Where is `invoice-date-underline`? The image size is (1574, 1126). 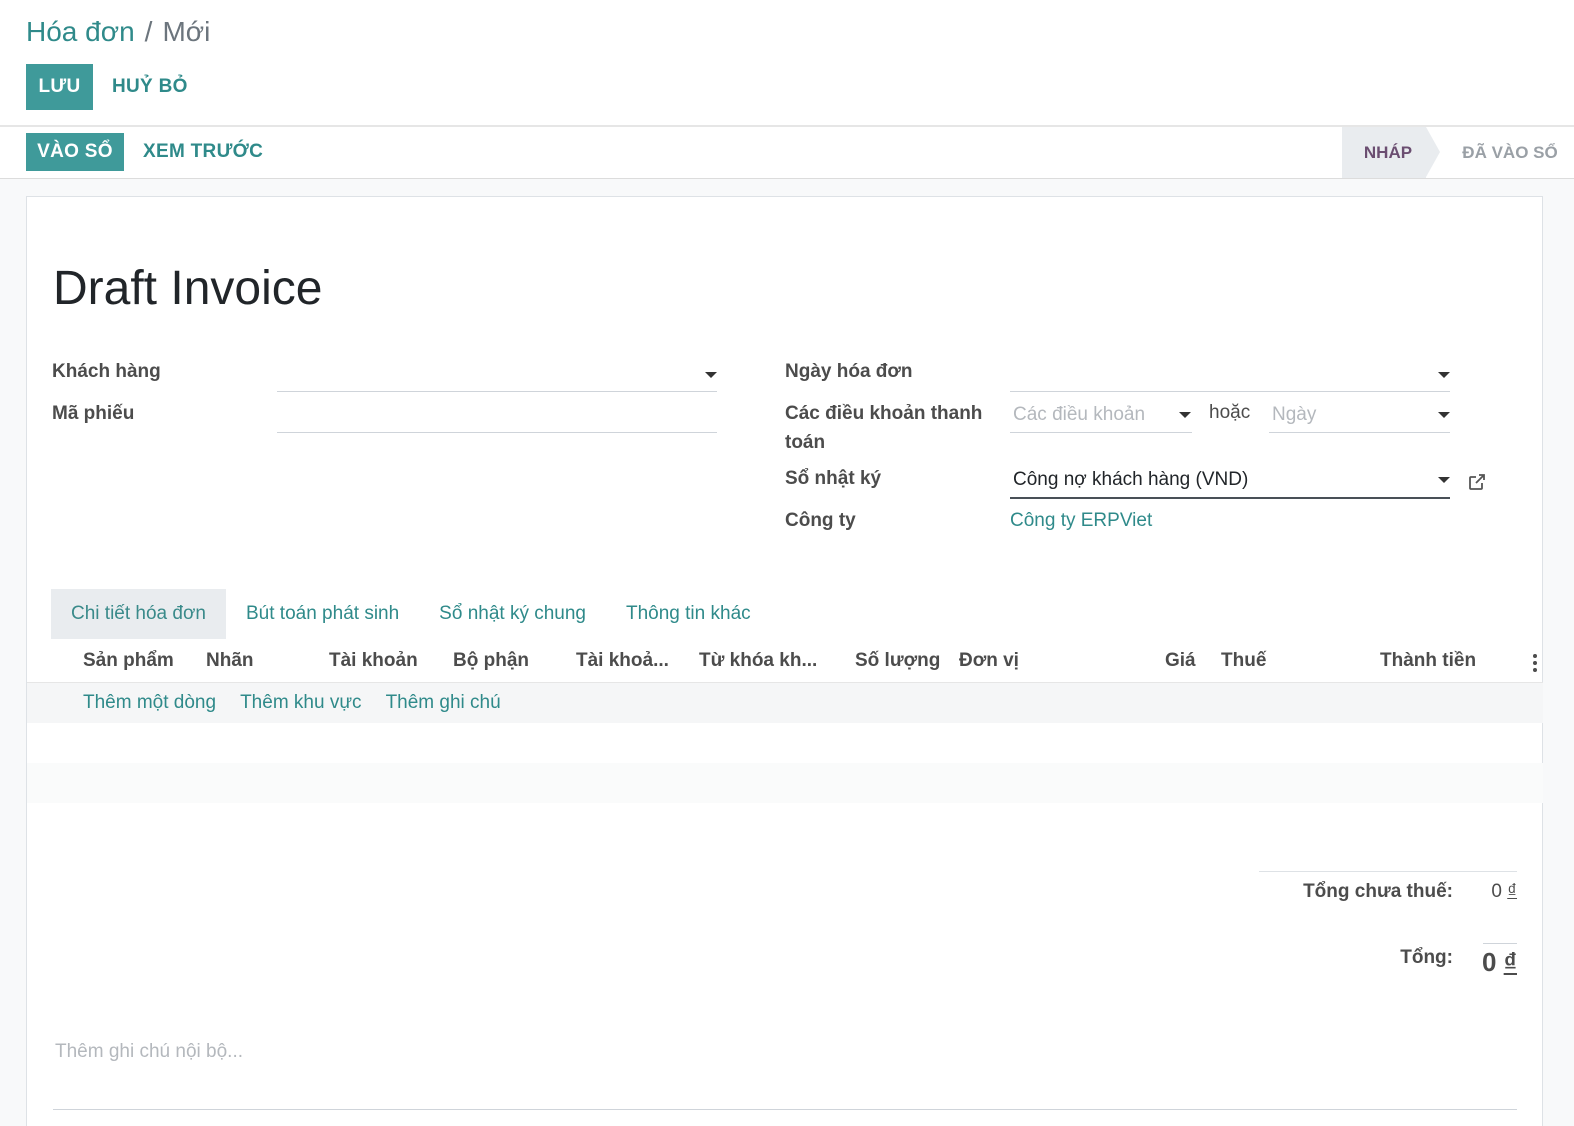
invoice-date-underline is located at coordinates (1230, 391).